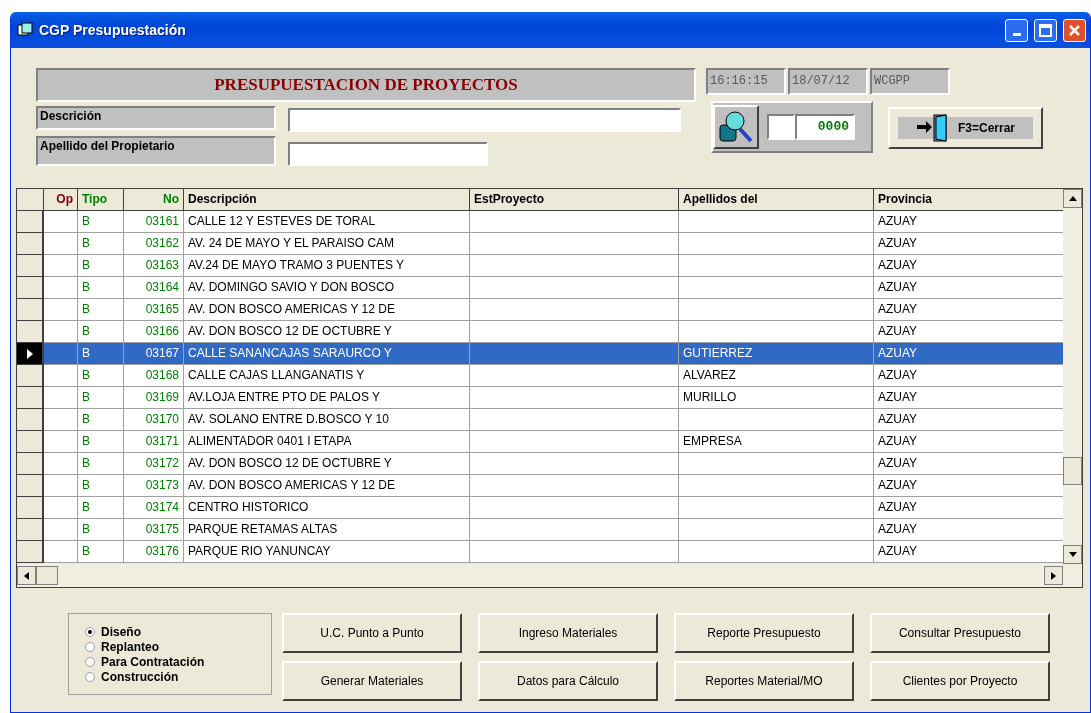 Image resolution: width=1091 pixels, height=713 pixels. I want to click on table-cell: CALLE CAJAS LLANGANATIS Y, so click(327, 376).